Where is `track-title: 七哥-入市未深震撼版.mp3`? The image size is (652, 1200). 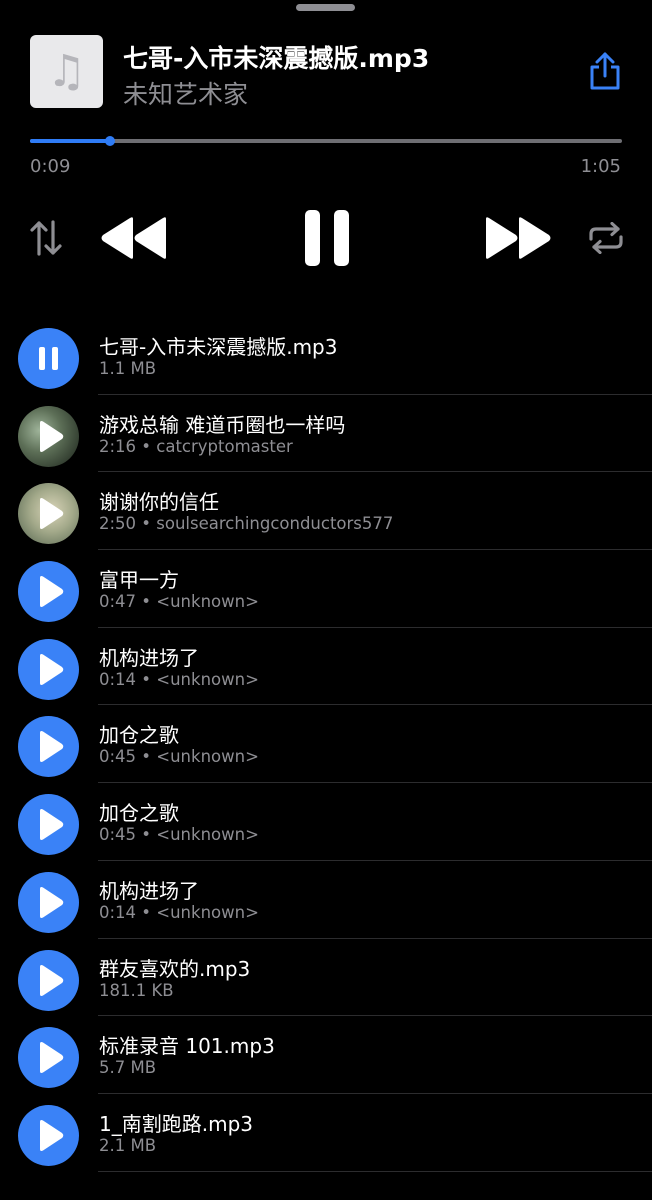
track-title: 七哥-入市未深震撼版.mp3 is located at coordinates (218, 347).